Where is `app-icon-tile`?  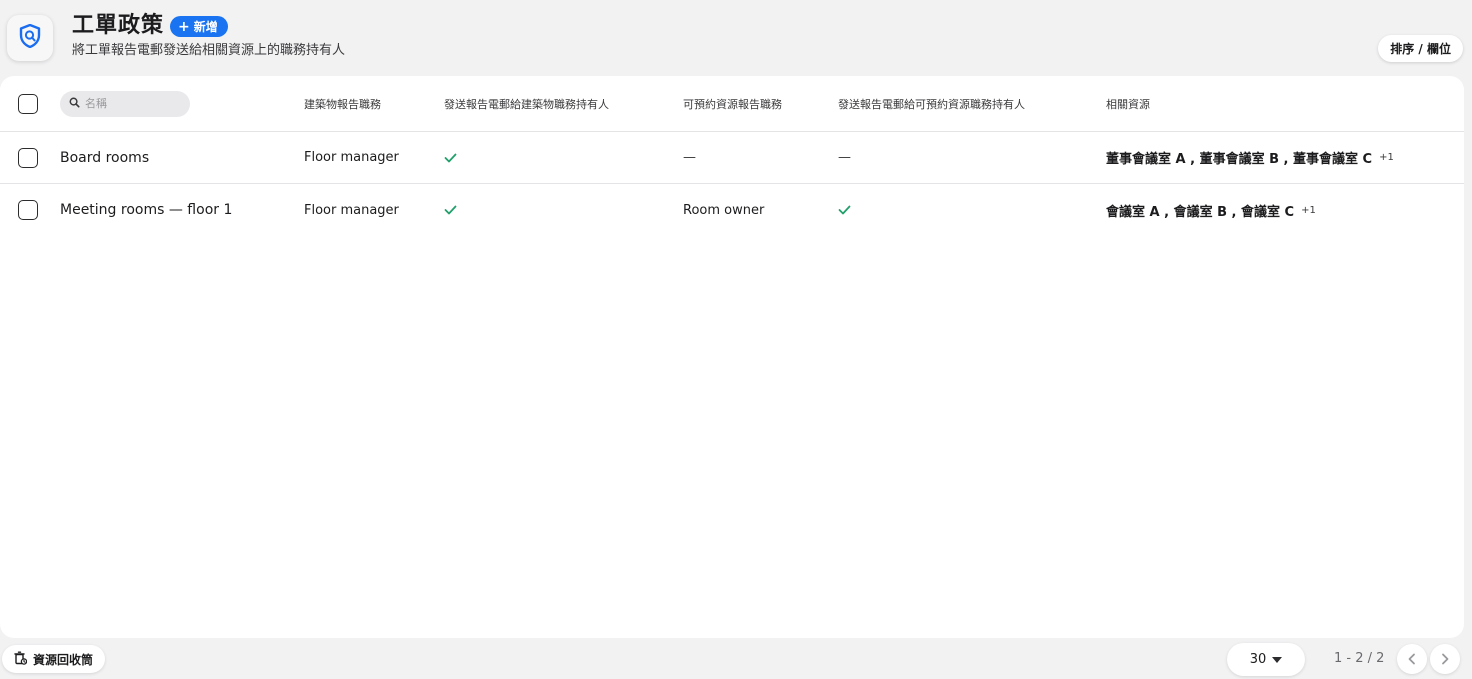
app-icon-tile is located at coordinates (30, 38).